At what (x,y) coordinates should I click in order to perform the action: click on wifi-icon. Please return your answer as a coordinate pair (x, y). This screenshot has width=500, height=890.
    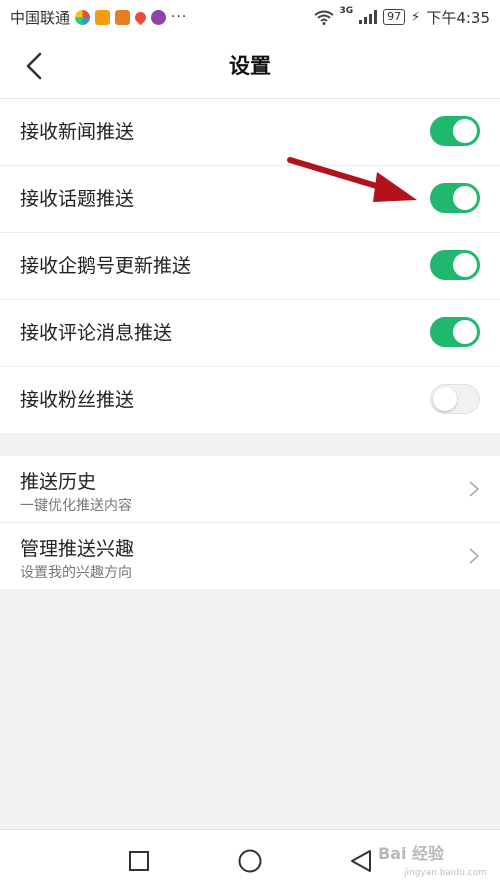
    Looking at the image, I should click on (323, 17).